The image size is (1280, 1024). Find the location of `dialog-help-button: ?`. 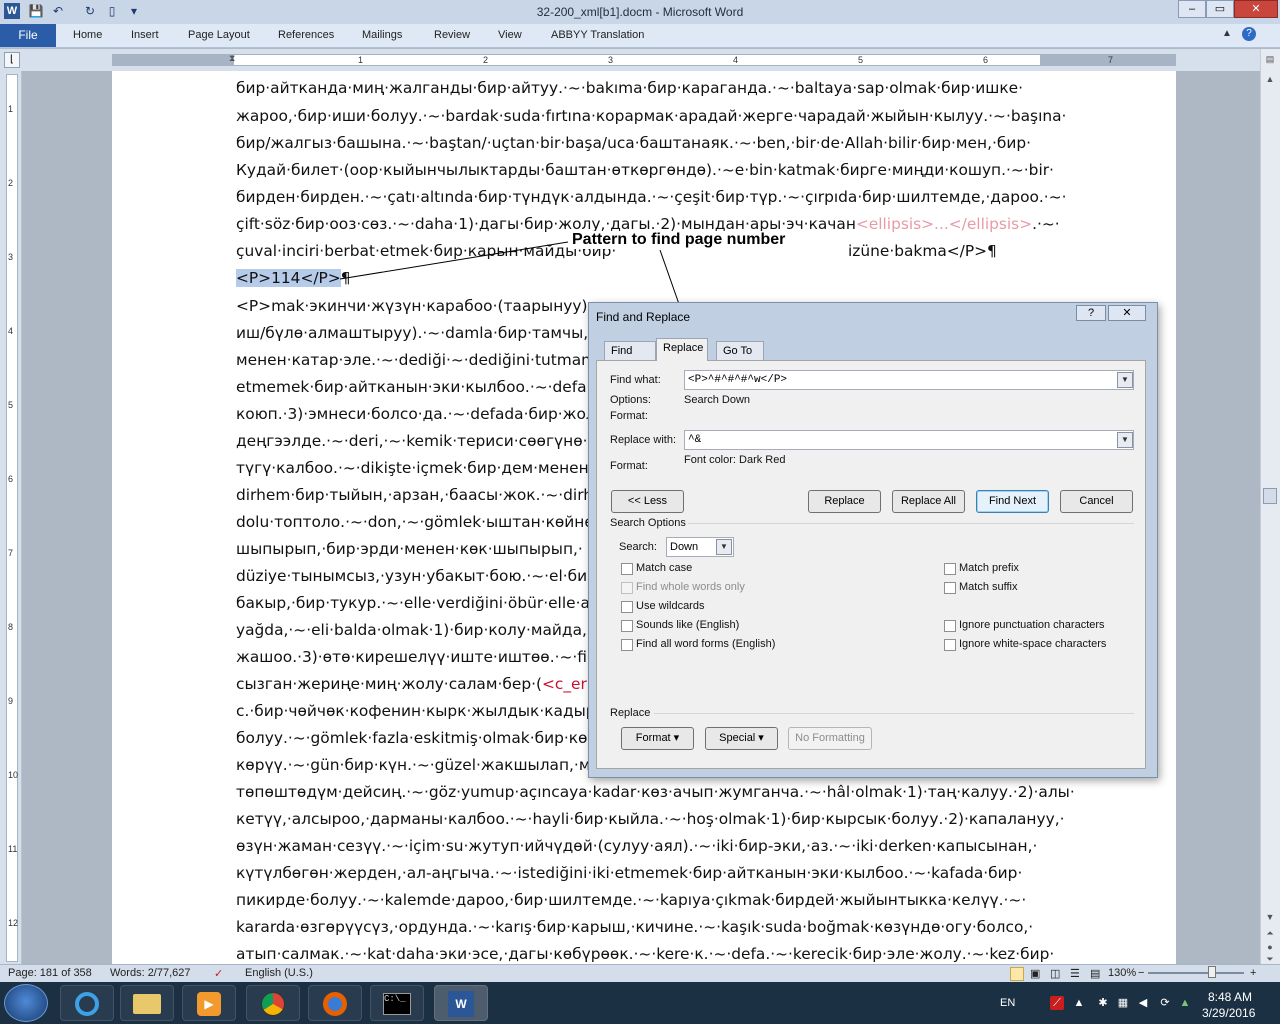

dialog-help-button: ? is located at coordinates (1091, 313).